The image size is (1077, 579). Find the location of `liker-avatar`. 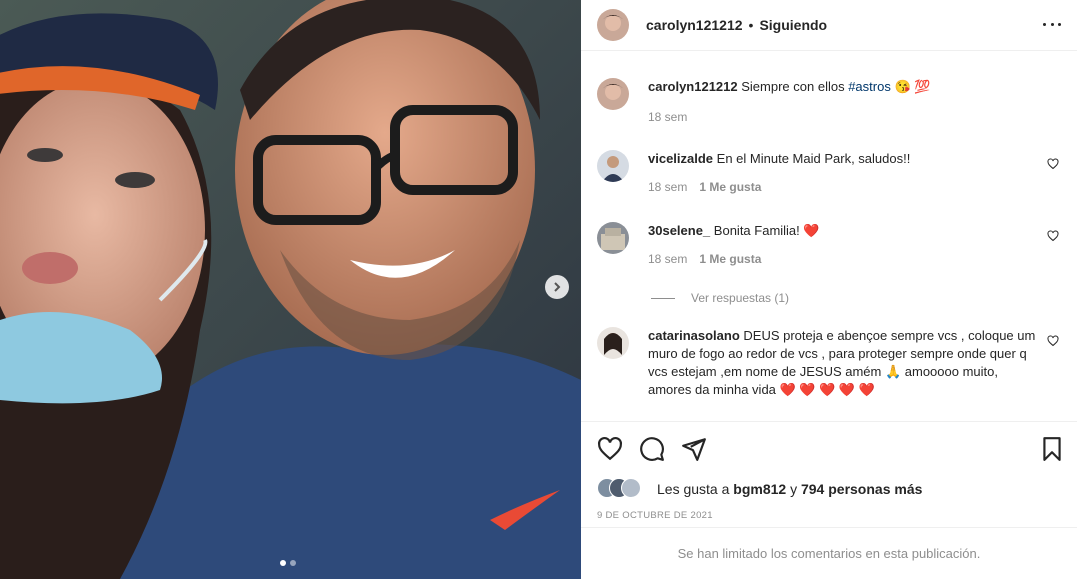

liker-avatar is located at coordinates (631, 488).